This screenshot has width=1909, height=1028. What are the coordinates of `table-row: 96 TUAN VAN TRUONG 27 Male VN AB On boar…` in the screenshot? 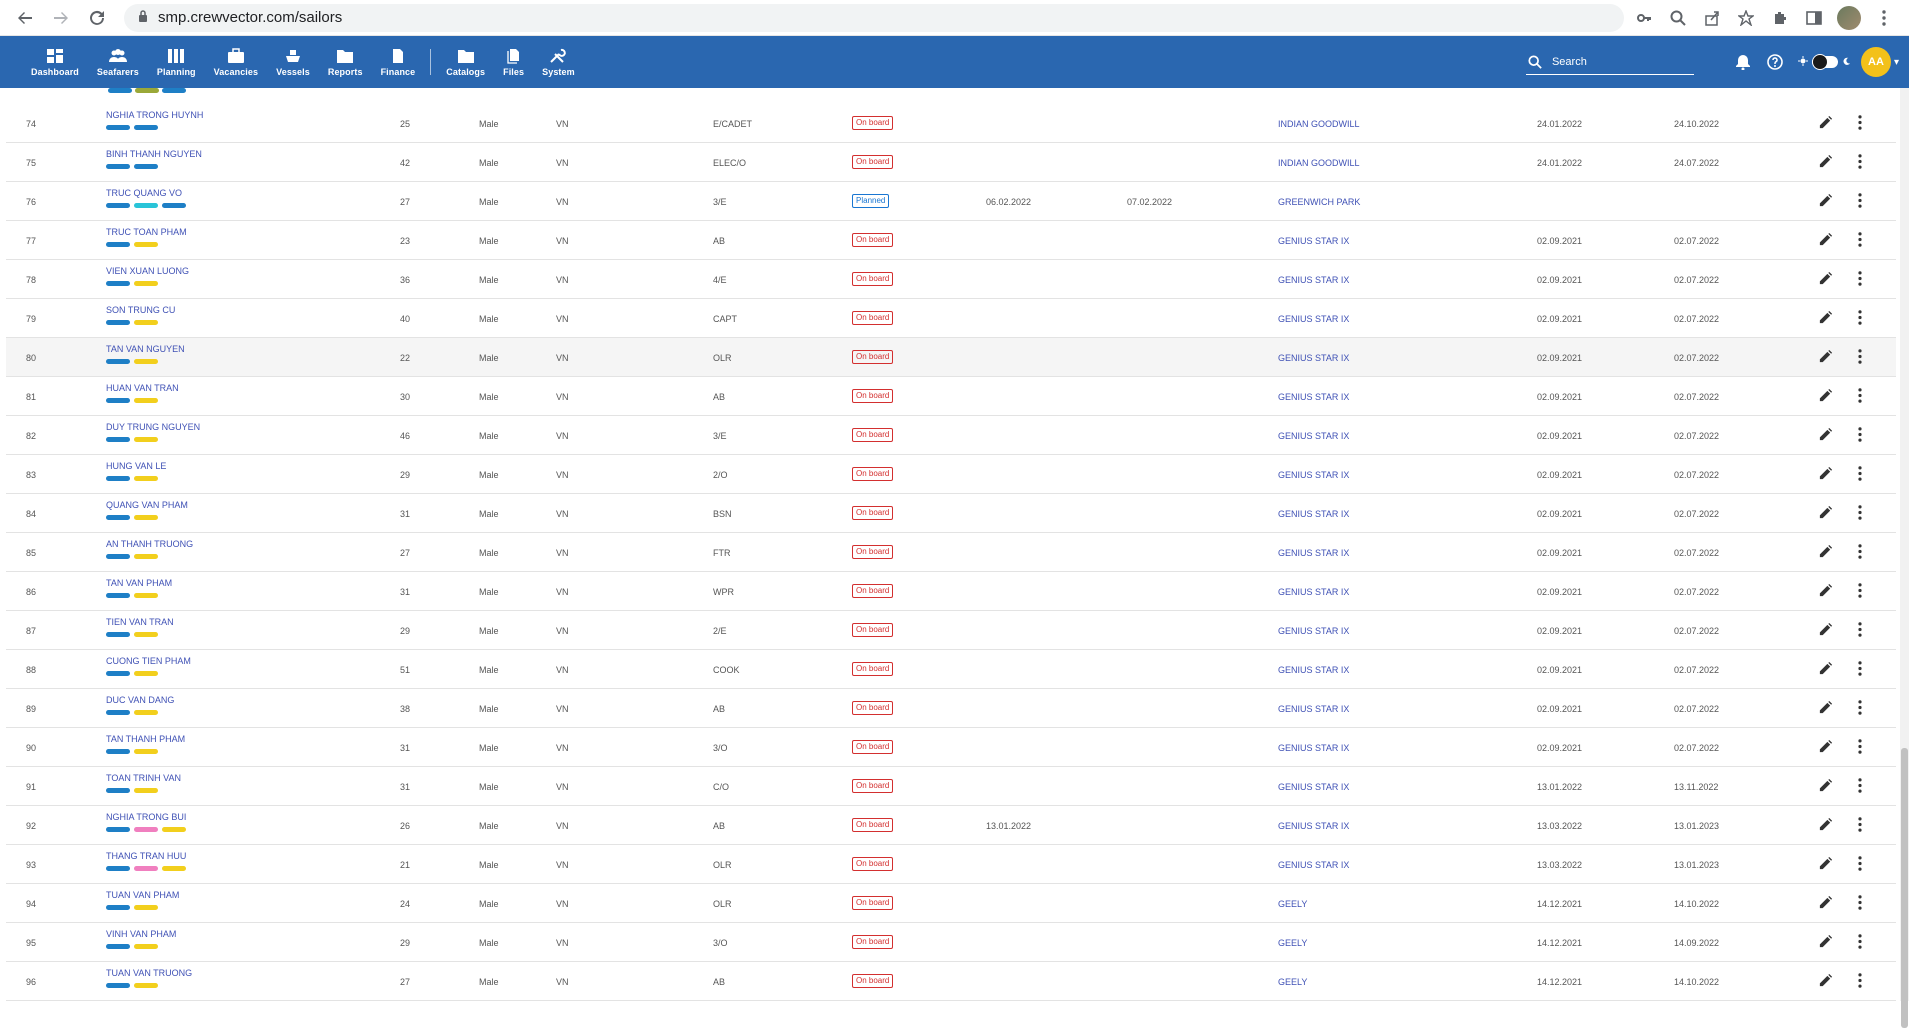 It's located at (951, 981).